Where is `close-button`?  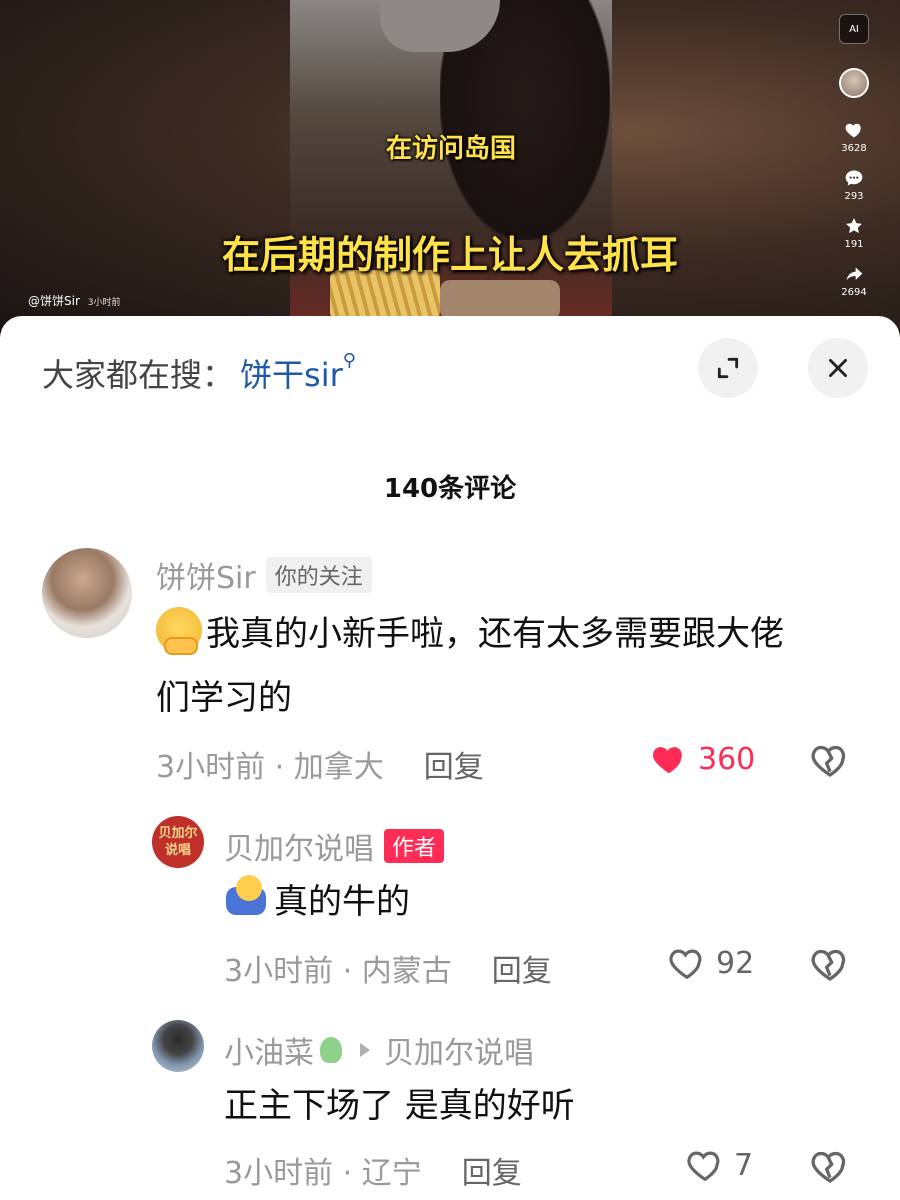
close-button is located at coordinates (838, 368).